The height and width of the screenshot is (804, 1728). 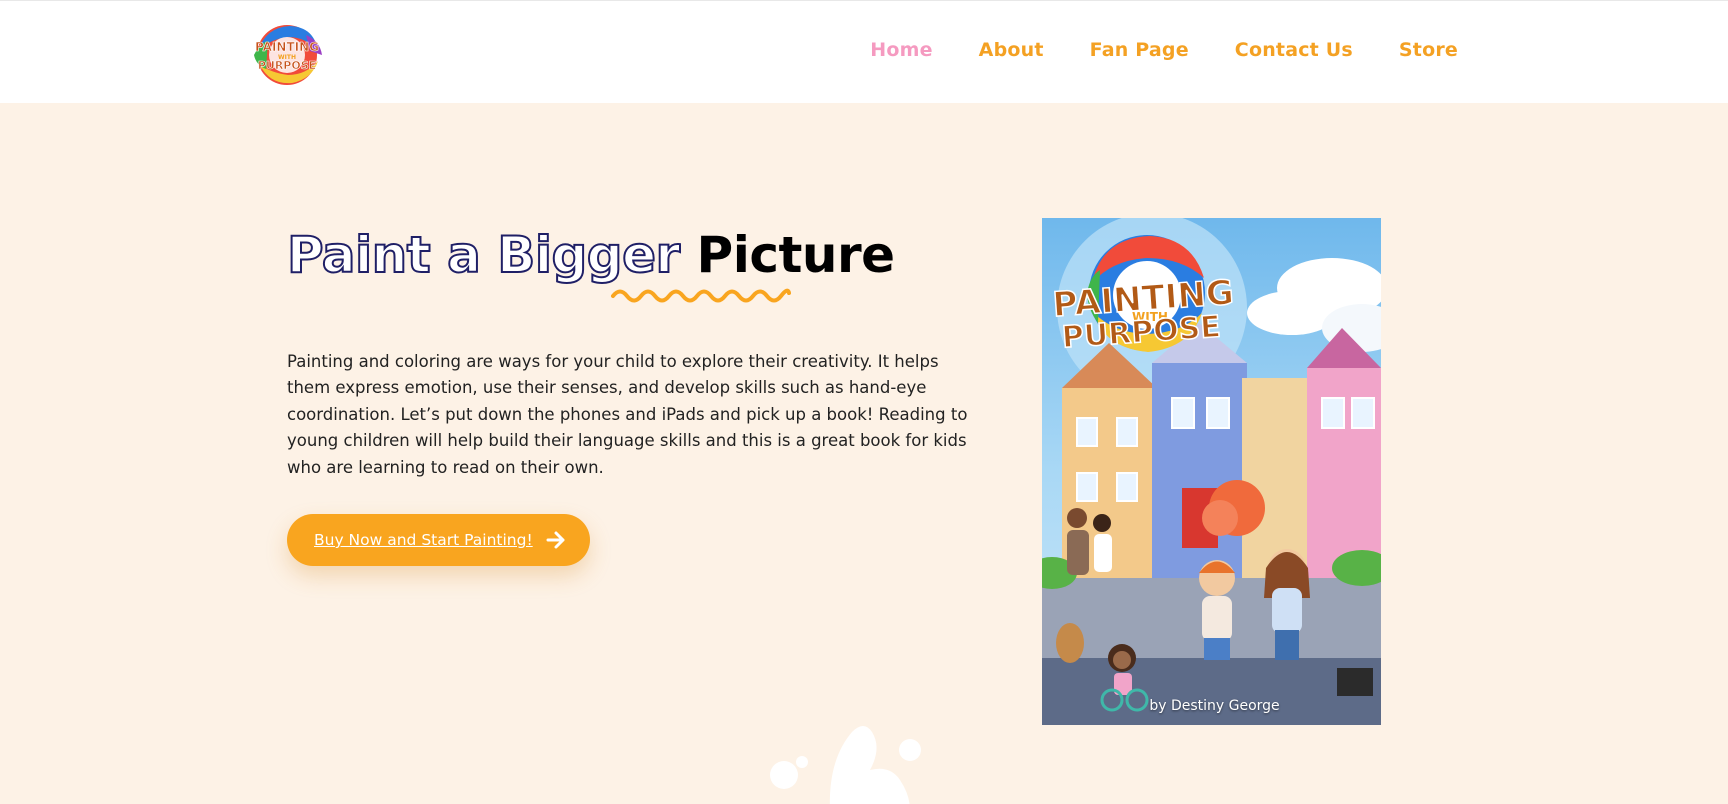 I want to click on headline-outline-text: Paint a Bigger, so click(x=491, y=255).